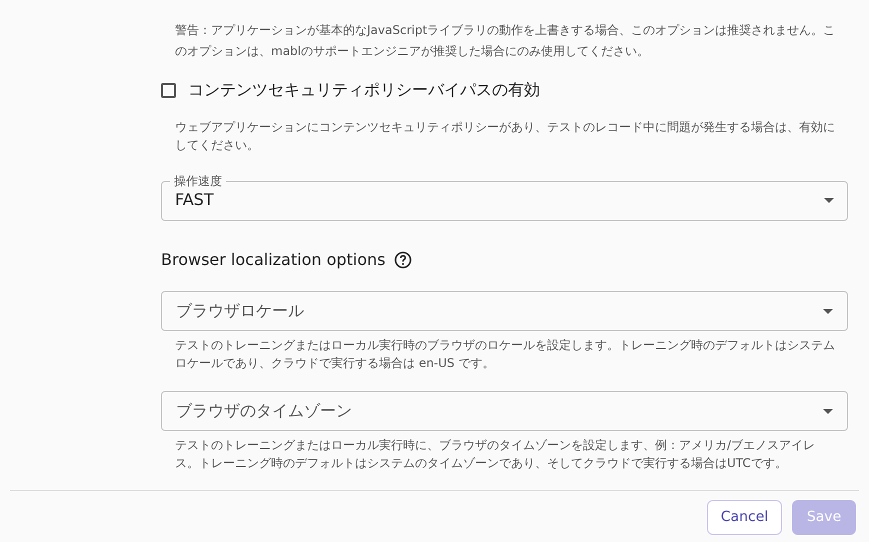 Image resolution: width=869 pixels, height=542 pixels. I want to click on helper-text: テストのトレーニングまたはローカル実行時に、ブラウザのタイムゾーンを設定します、例：アメリカ/ブエノスアイレス。トレーニング時のデフォルトはシステムのタイムゾーンであり、そしてクラウドで実行する場合はUTCです。, so click(495, 454).